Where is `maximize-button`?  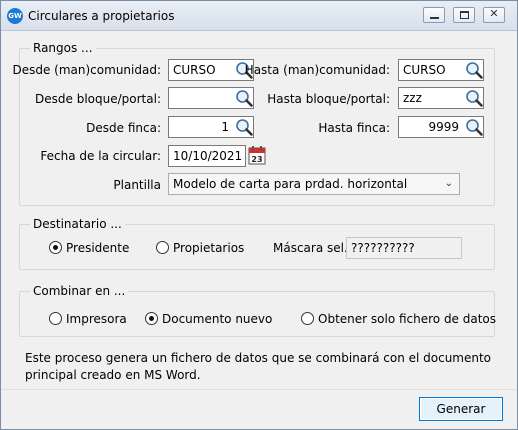 maximize-button is located at coordinates (464, 15).